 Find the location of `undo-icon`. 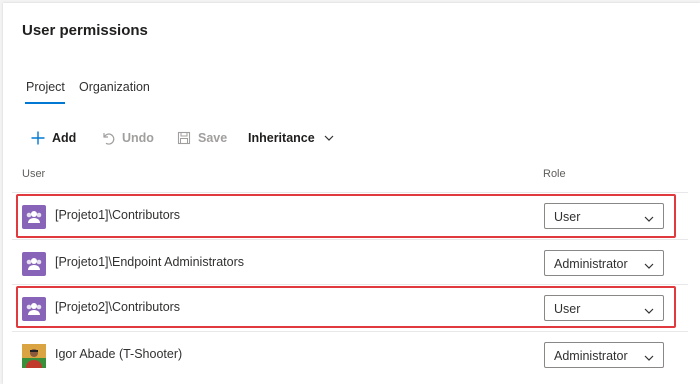

undo-icon is located at coordinates (108, 138).